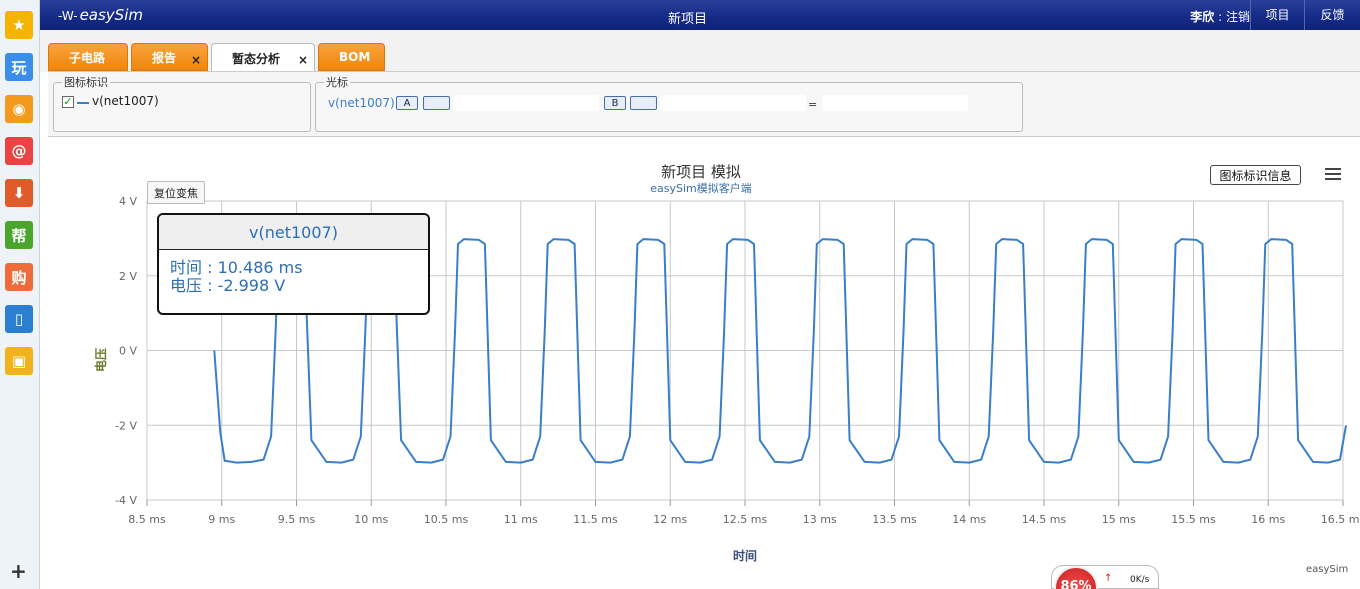 This screenshot has width=1360, height=589. Describe the element at coordinates (297, 519) in the screenshot. I see `x-tick-label: 9.5 ms` at that location.